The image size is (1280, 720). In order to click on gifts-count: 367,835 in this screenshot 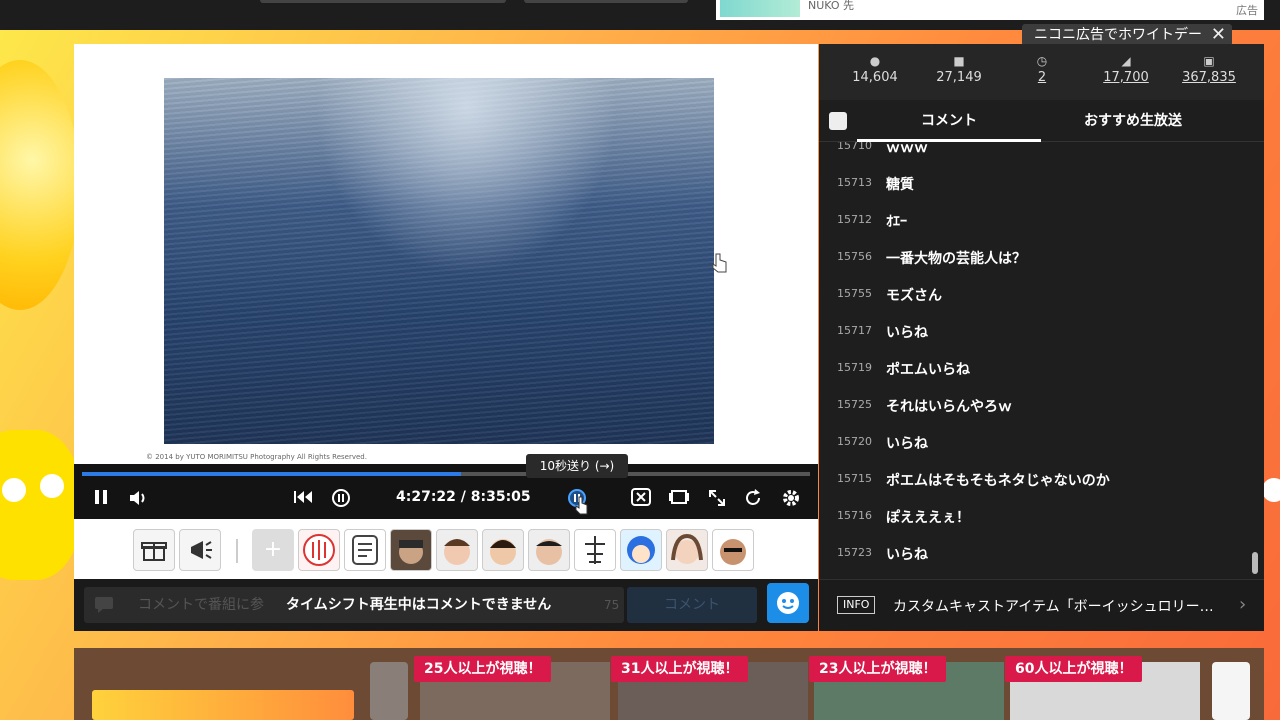, I will do `click(1209, 77)`.